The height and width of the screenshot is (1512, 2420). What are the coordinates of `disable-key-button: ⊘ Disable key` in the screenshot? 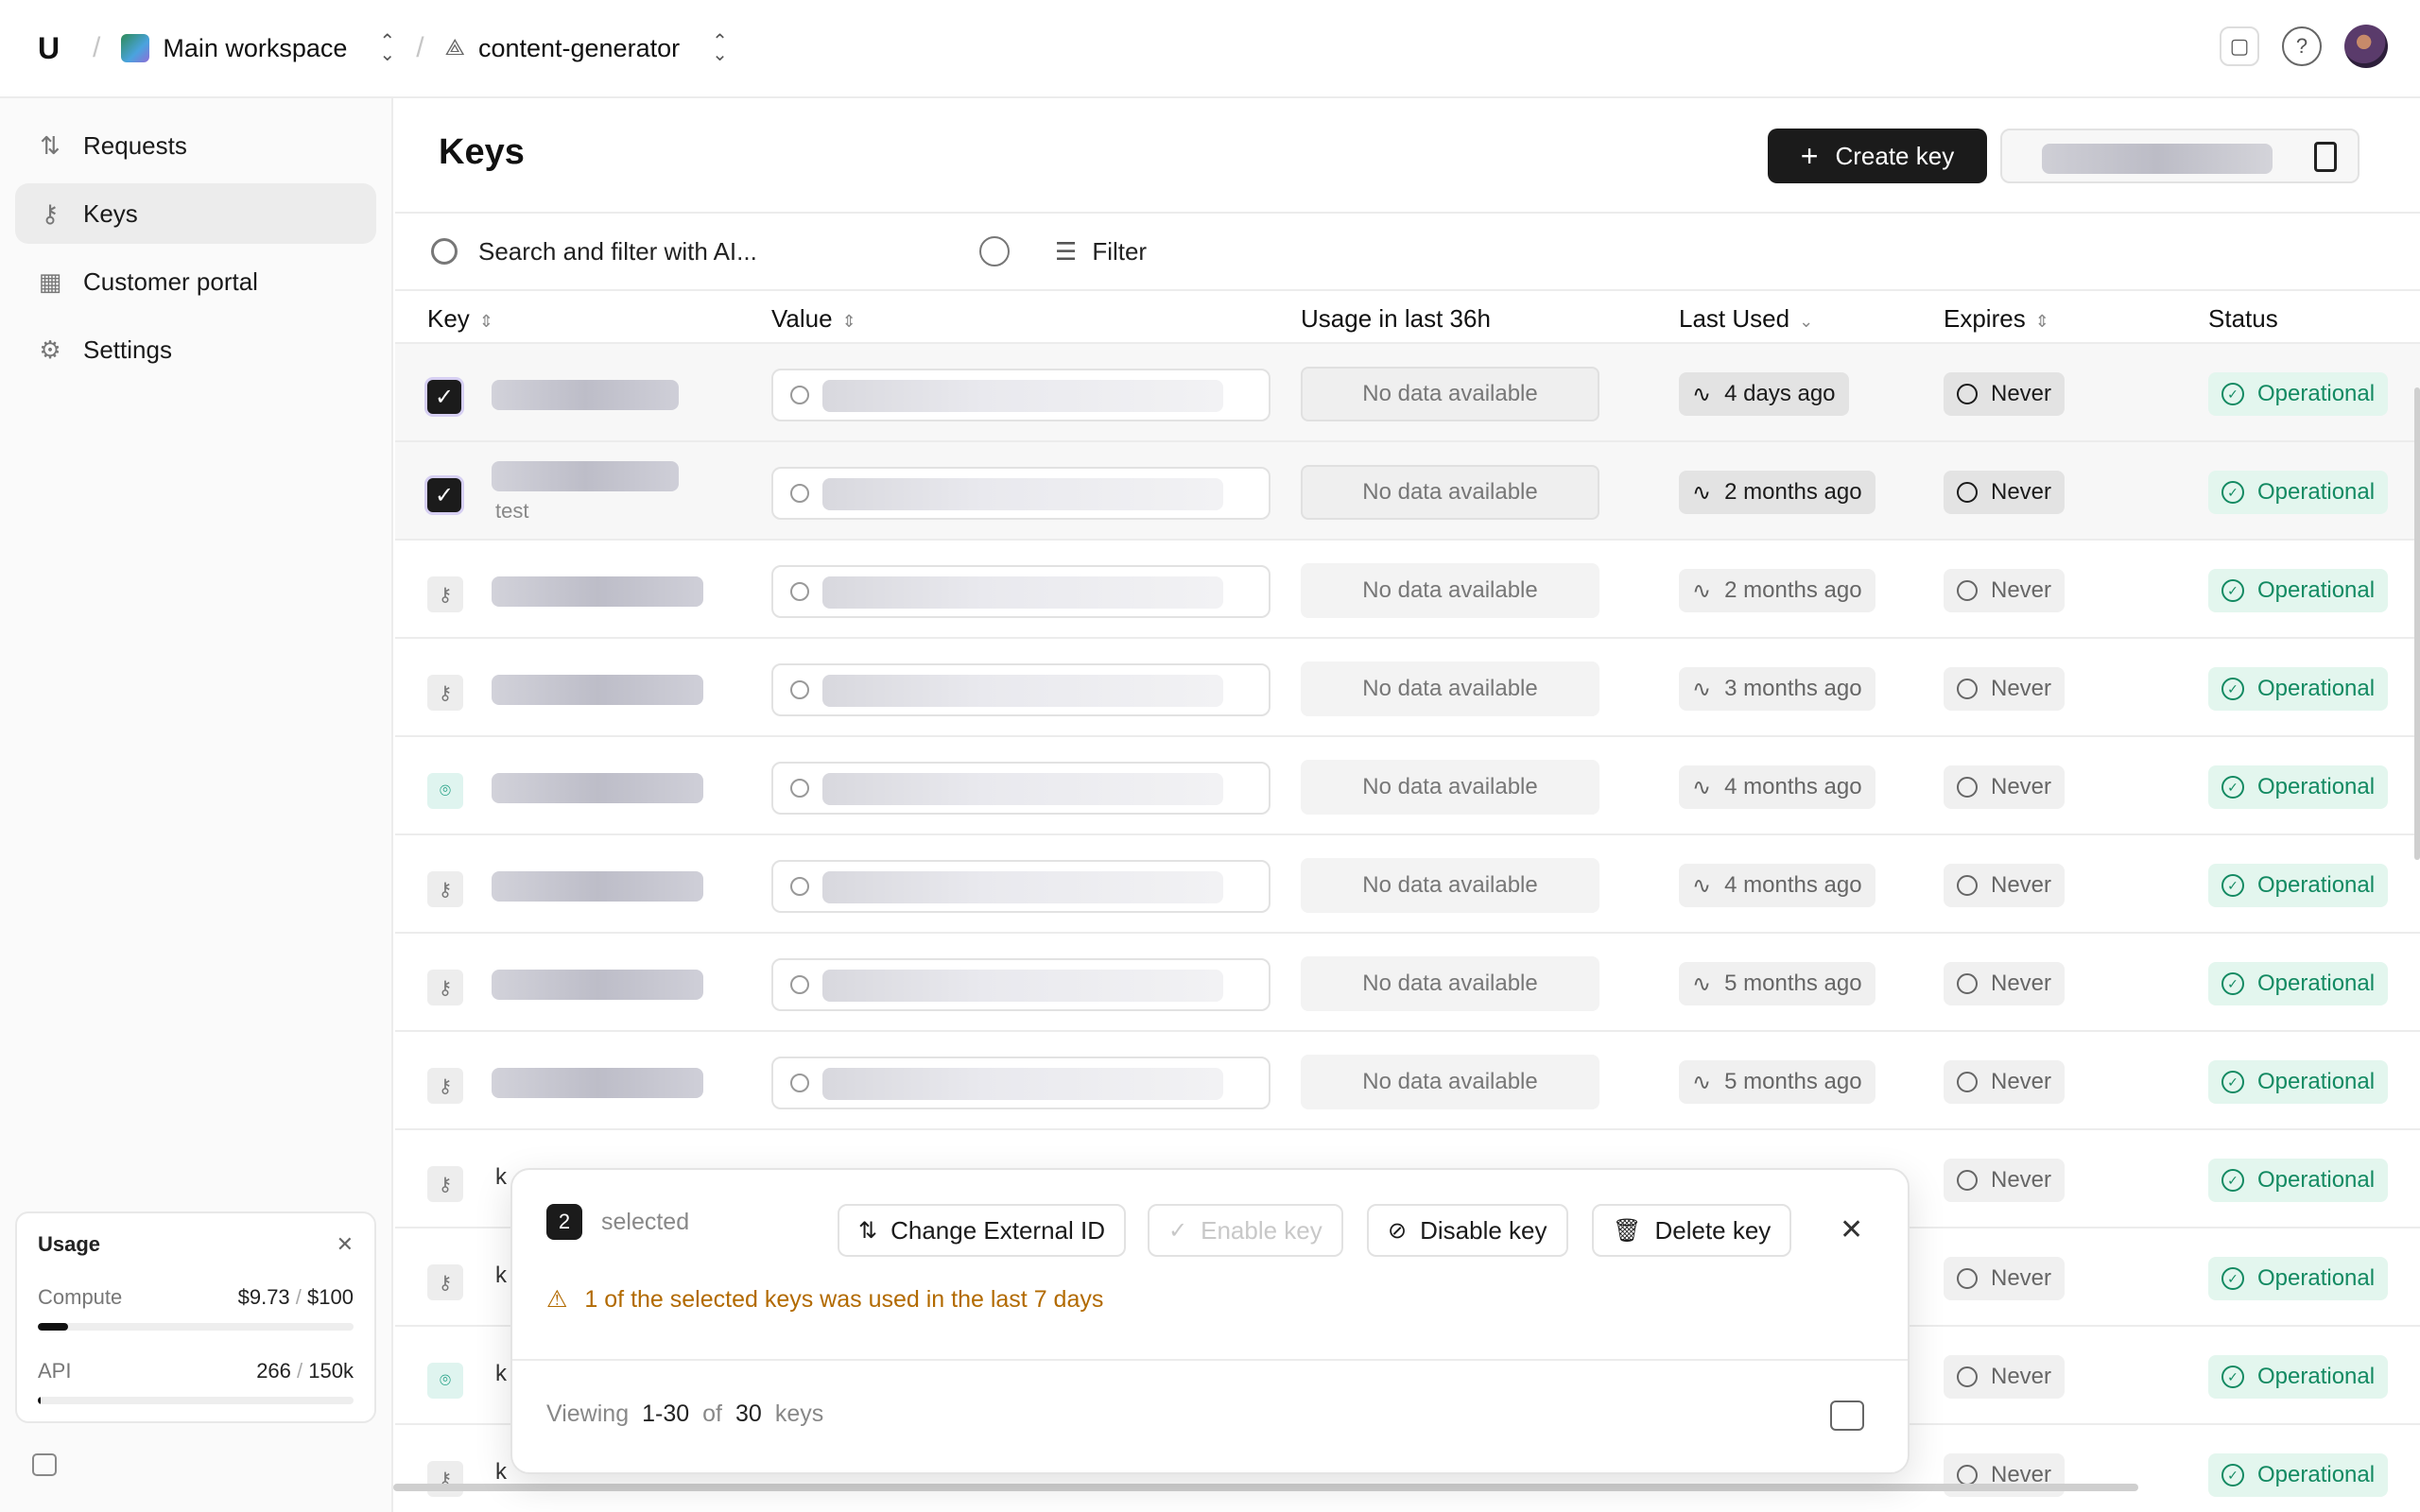 It's located at (1467, 1230).